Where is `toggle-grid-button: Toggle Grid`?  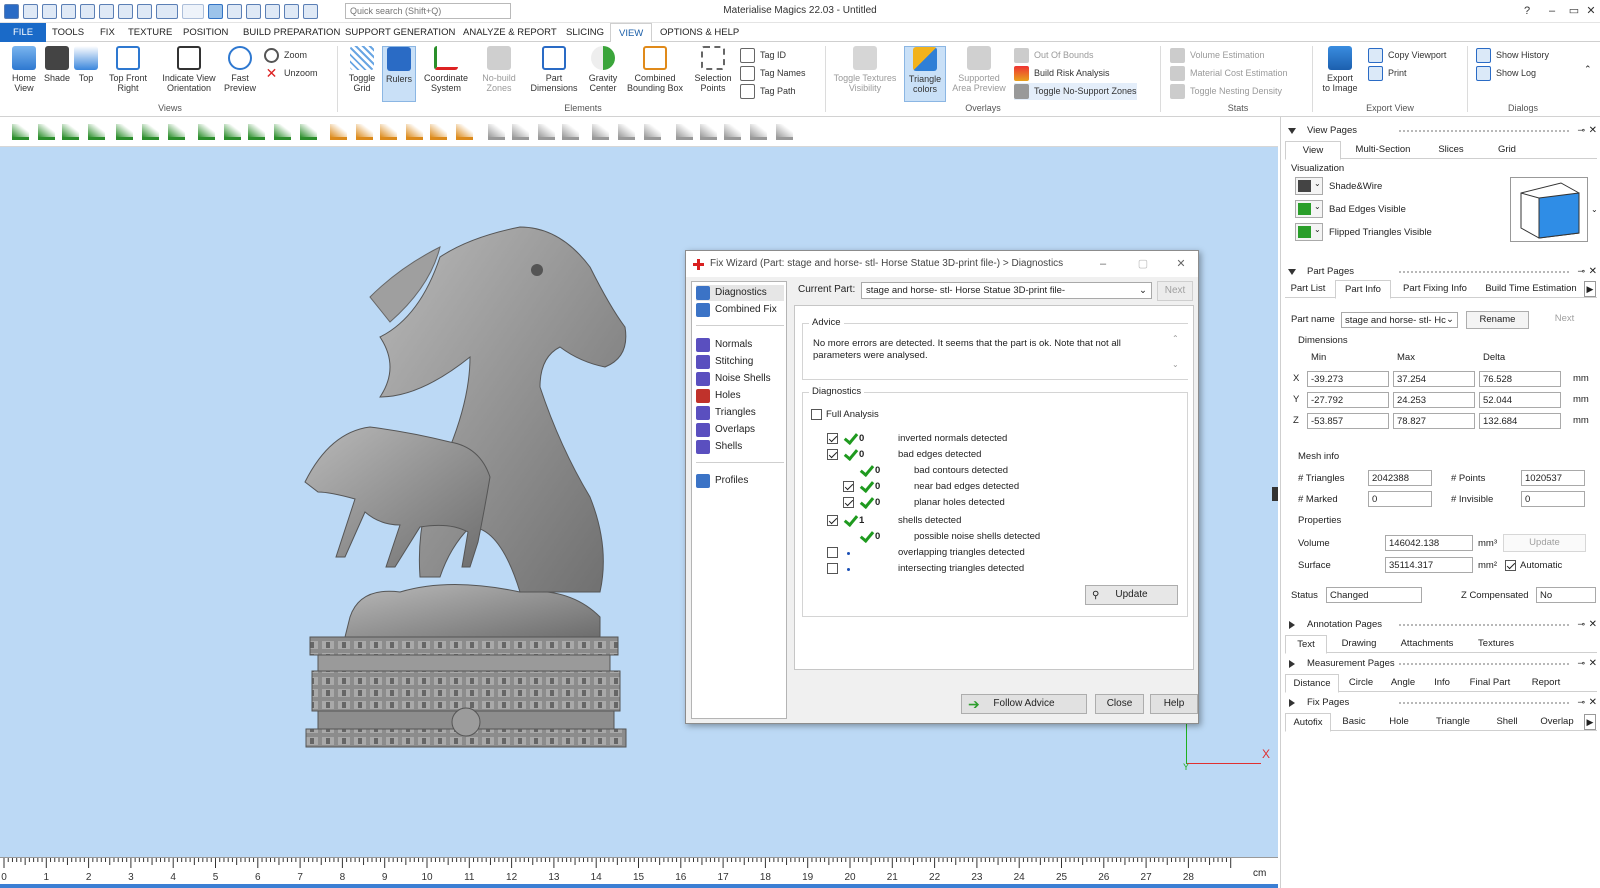 toggle-grid-button: Toggle Grid is located at coordinates (362, 69).